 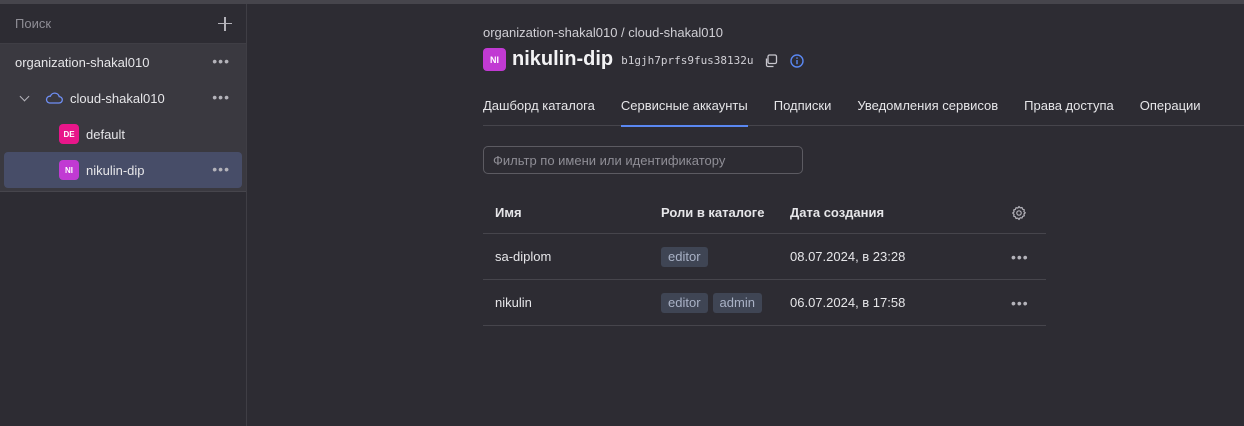 I want to click on tree-item-folder-nikulin-dip: NI nikulin-dip •••, so click(x=123, y=170).